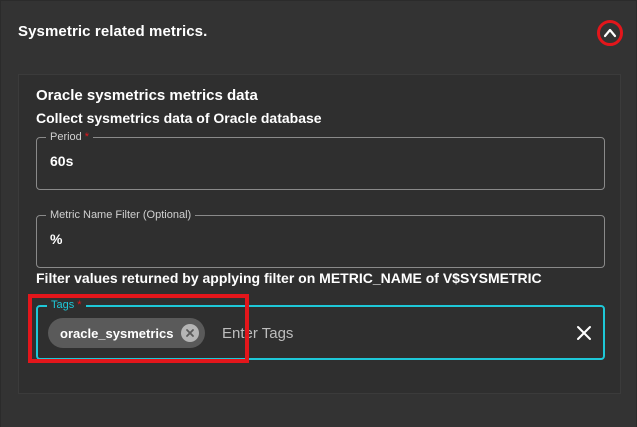  Describe the element at coordinates (117, 333) in the screenshot. I see `tag-chip-label: oracle_sysmetrics` at that location.